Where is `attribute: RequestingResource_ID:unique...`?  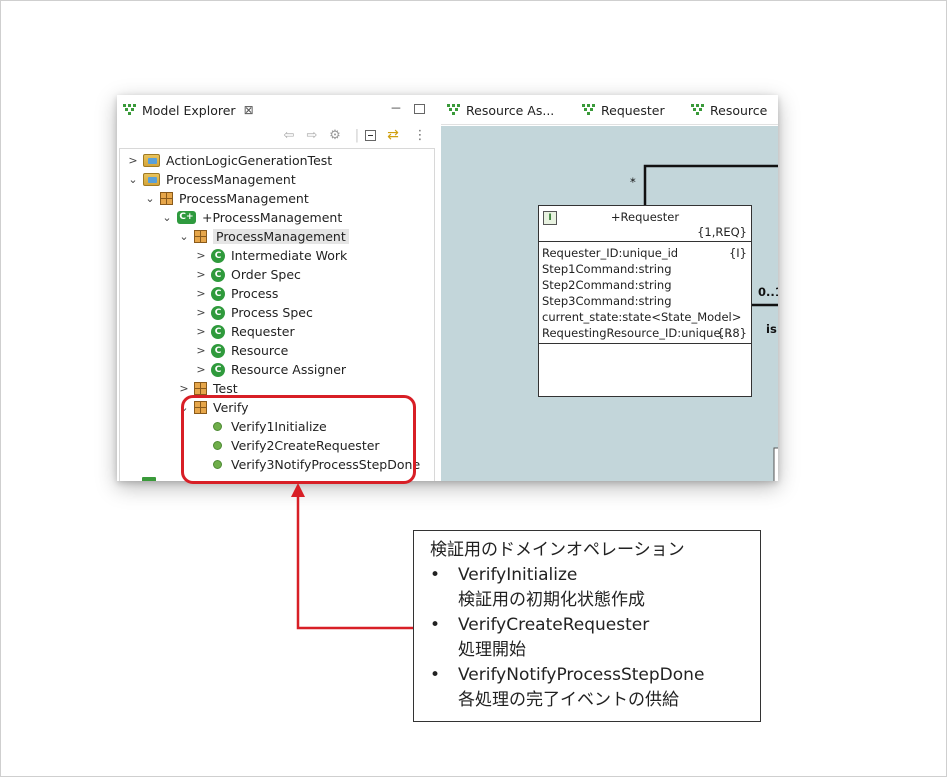 attribute: RequestingResource_ID:unique... is located at coordinates (637, 333).